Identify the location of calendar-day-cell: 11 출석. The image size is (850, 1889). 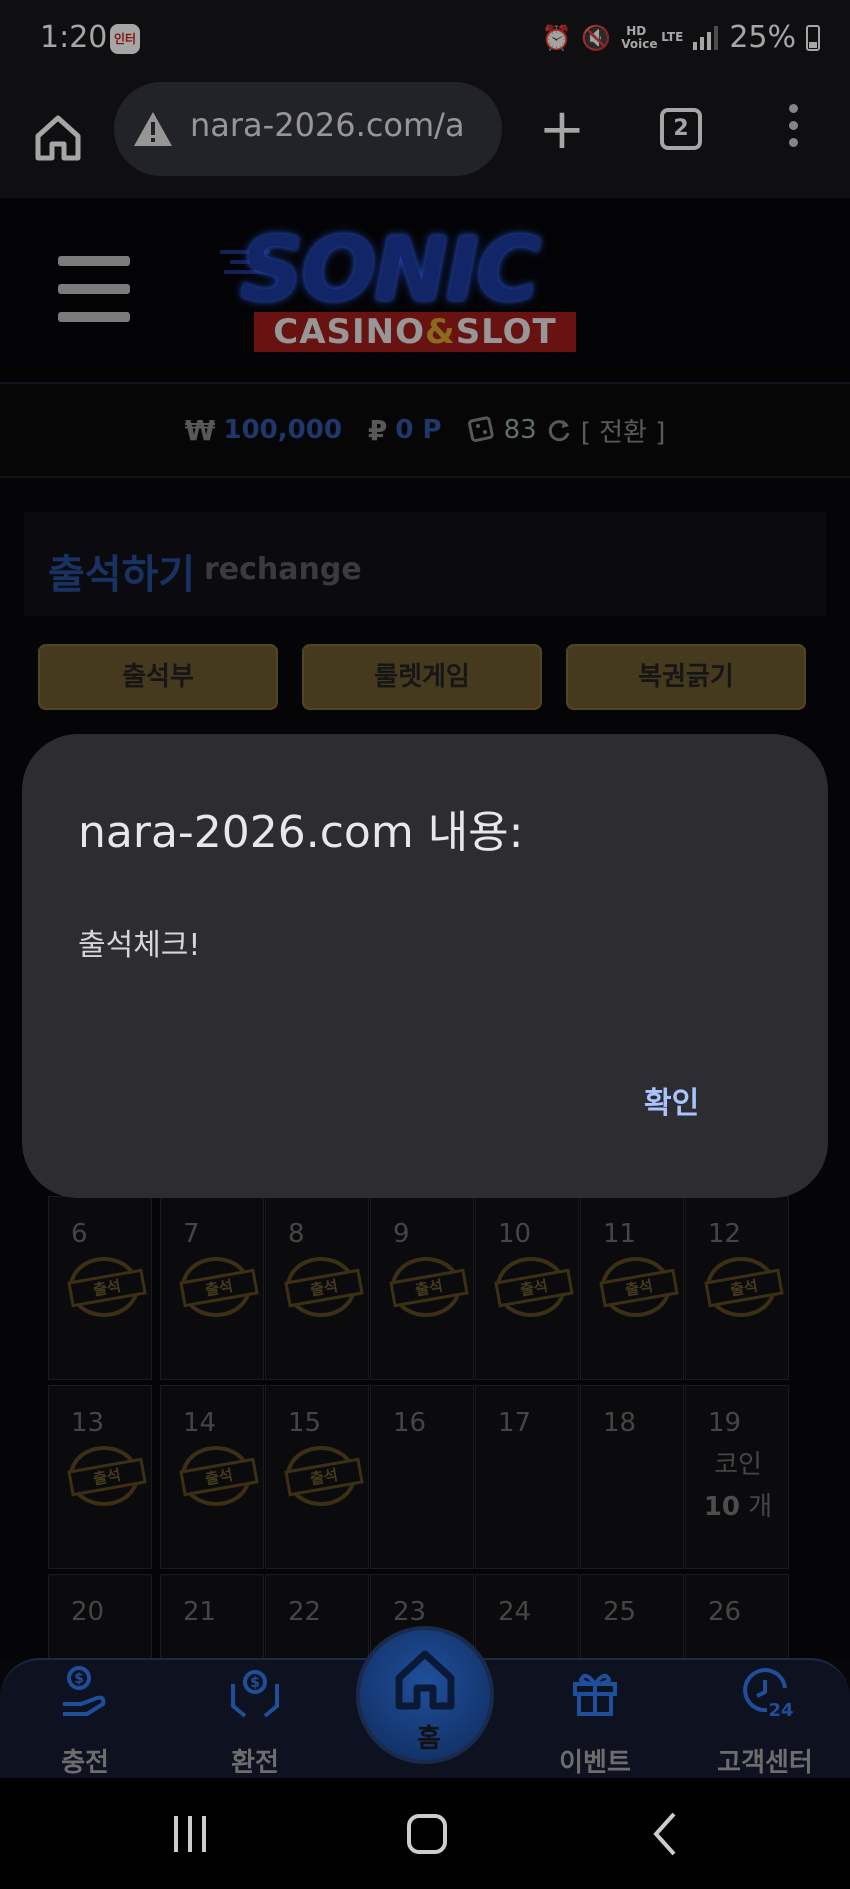
(632, 1288).